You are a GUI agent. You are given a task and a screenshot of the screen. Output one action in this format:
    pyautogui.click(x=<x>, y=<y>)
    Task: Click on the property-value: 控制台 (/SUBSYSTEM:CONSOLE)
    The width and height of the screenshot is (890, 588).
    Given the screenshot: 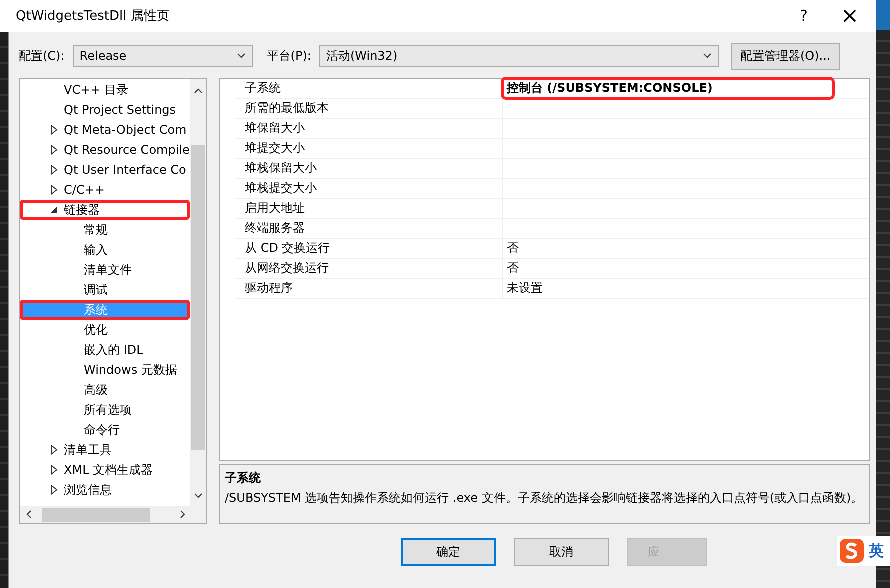 What is the action you would take?
    pyautogui.click(x=668, y=88)
    